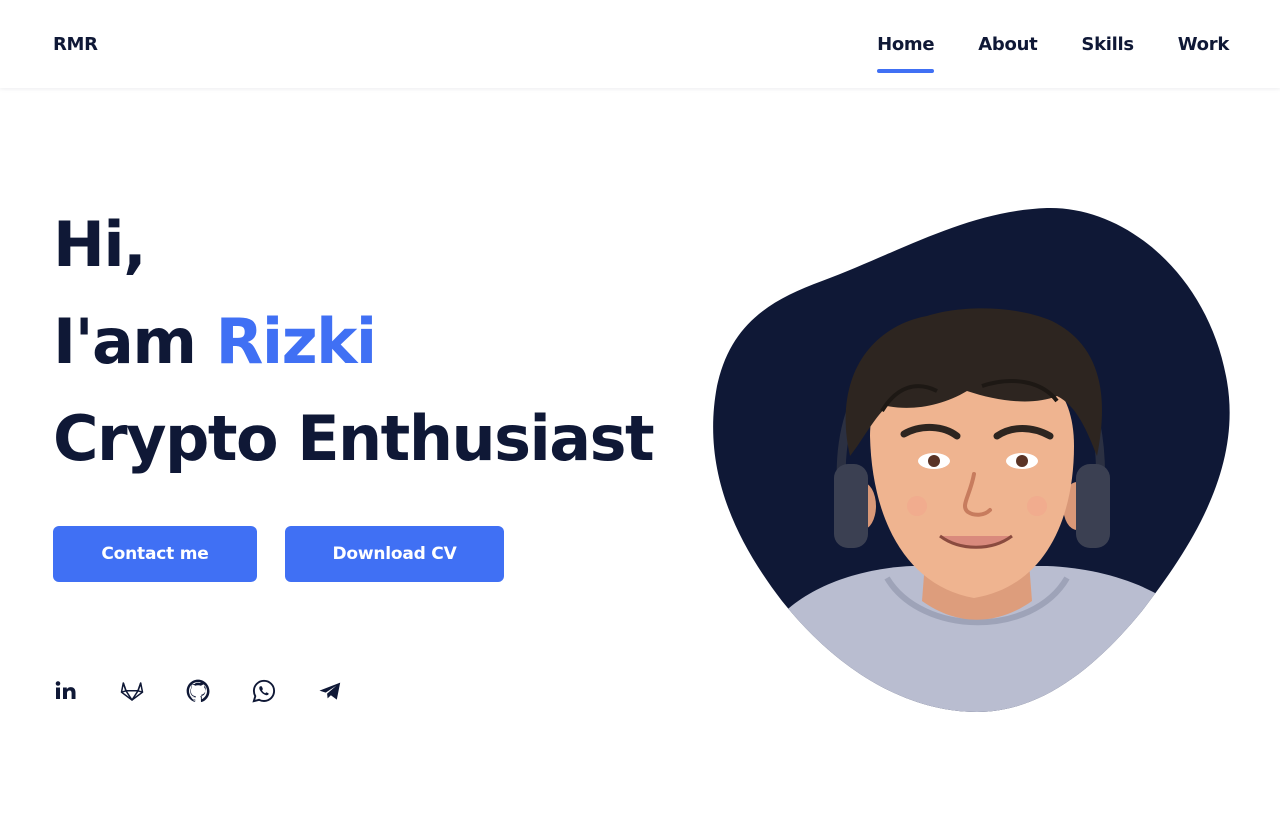 The image size is (1280, 832). Describe the element at coordinates (264, 691) in the screenshot. I see `whatsapp-icon` at that location.